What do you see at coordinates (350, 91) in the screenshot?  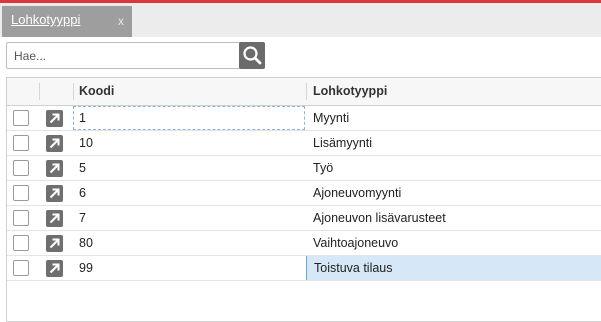 I see `column-header-lohkotyyppi: Lohkotyyppi` at bounding box center [350, 91].